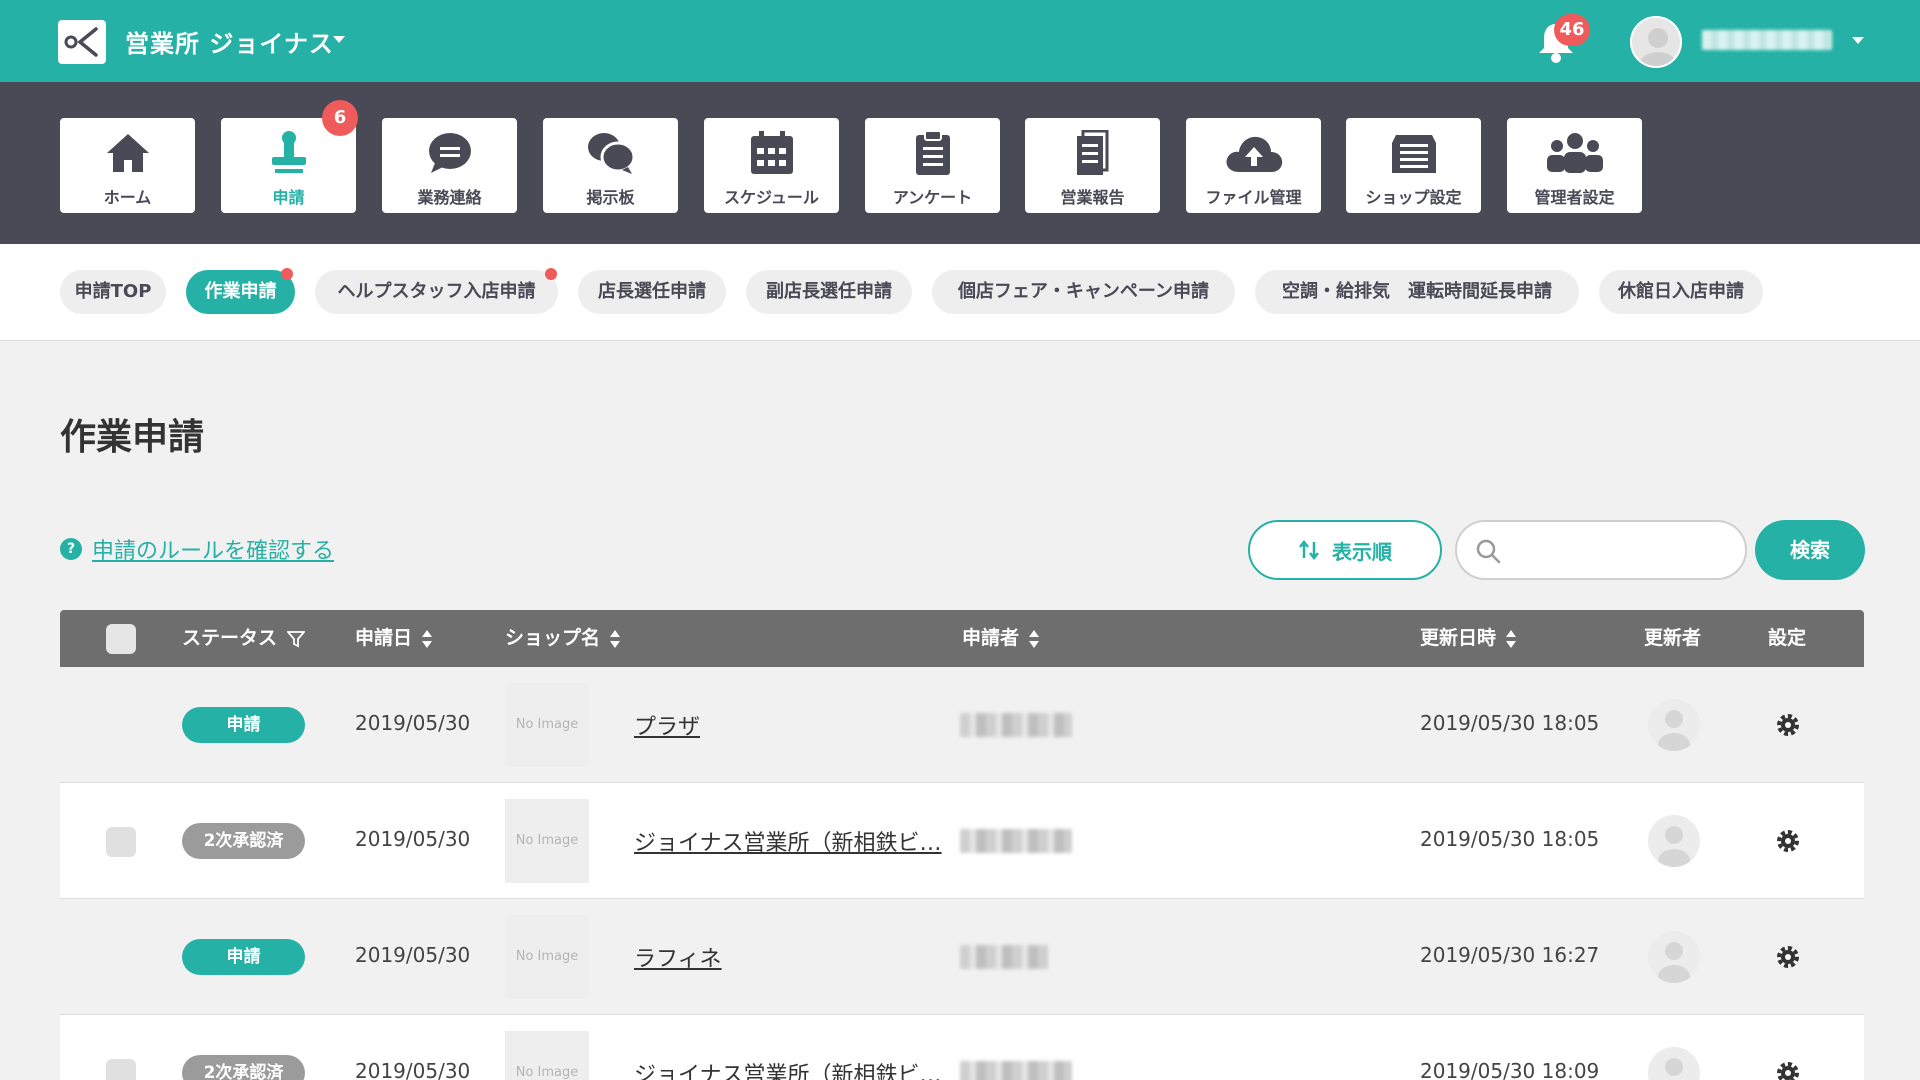 The image size is (1920, 1080). What do you see at coordinates (339, 39) in the screenshot?
I see `org-dropdown-caret-icon` at bounding box center [339, 39].